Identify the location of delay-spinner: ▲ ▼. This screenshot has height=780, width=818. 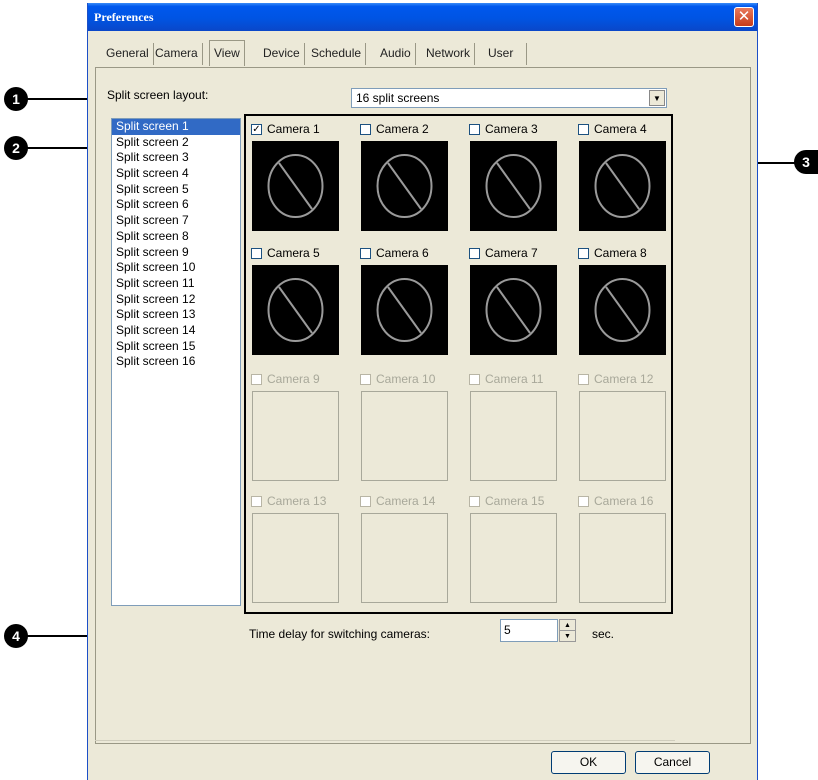
(567, 630).